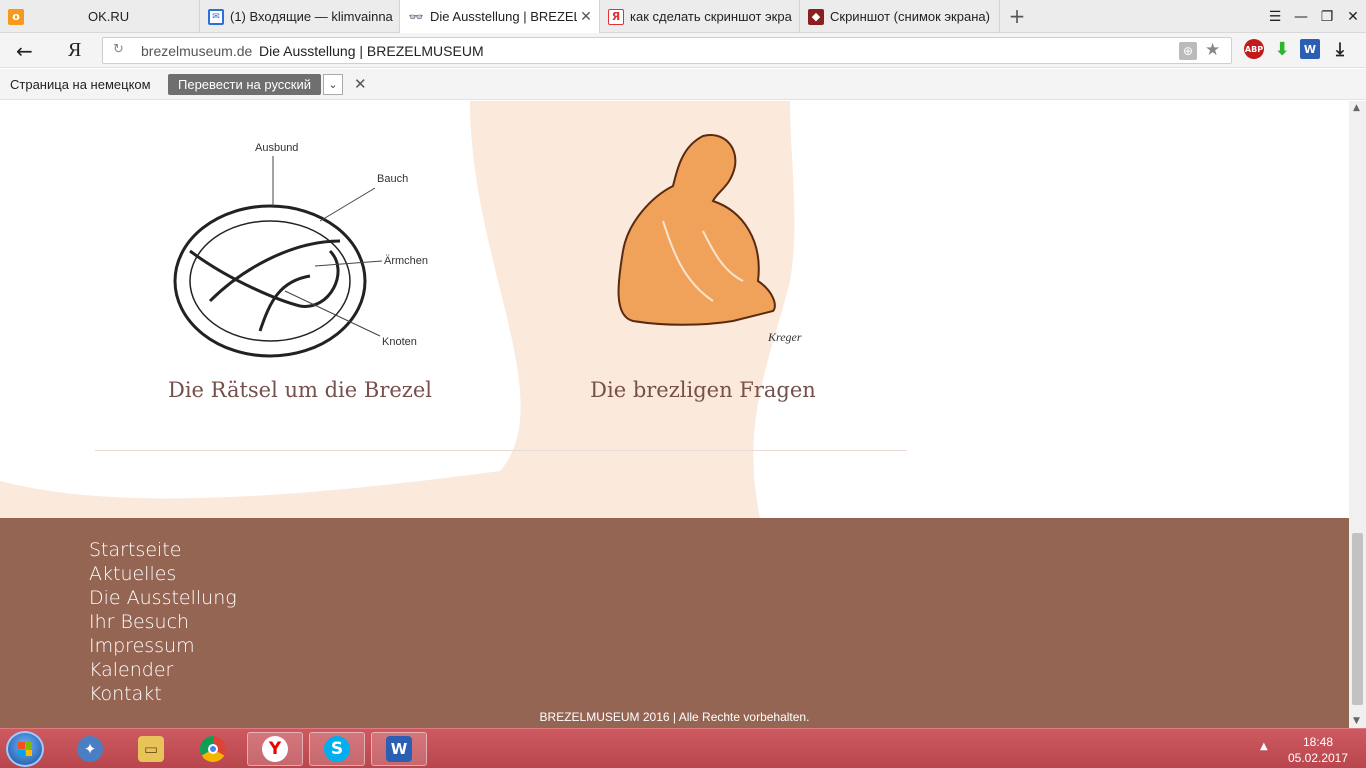  I want to click on site-icon: ◆, so click(816, 16).